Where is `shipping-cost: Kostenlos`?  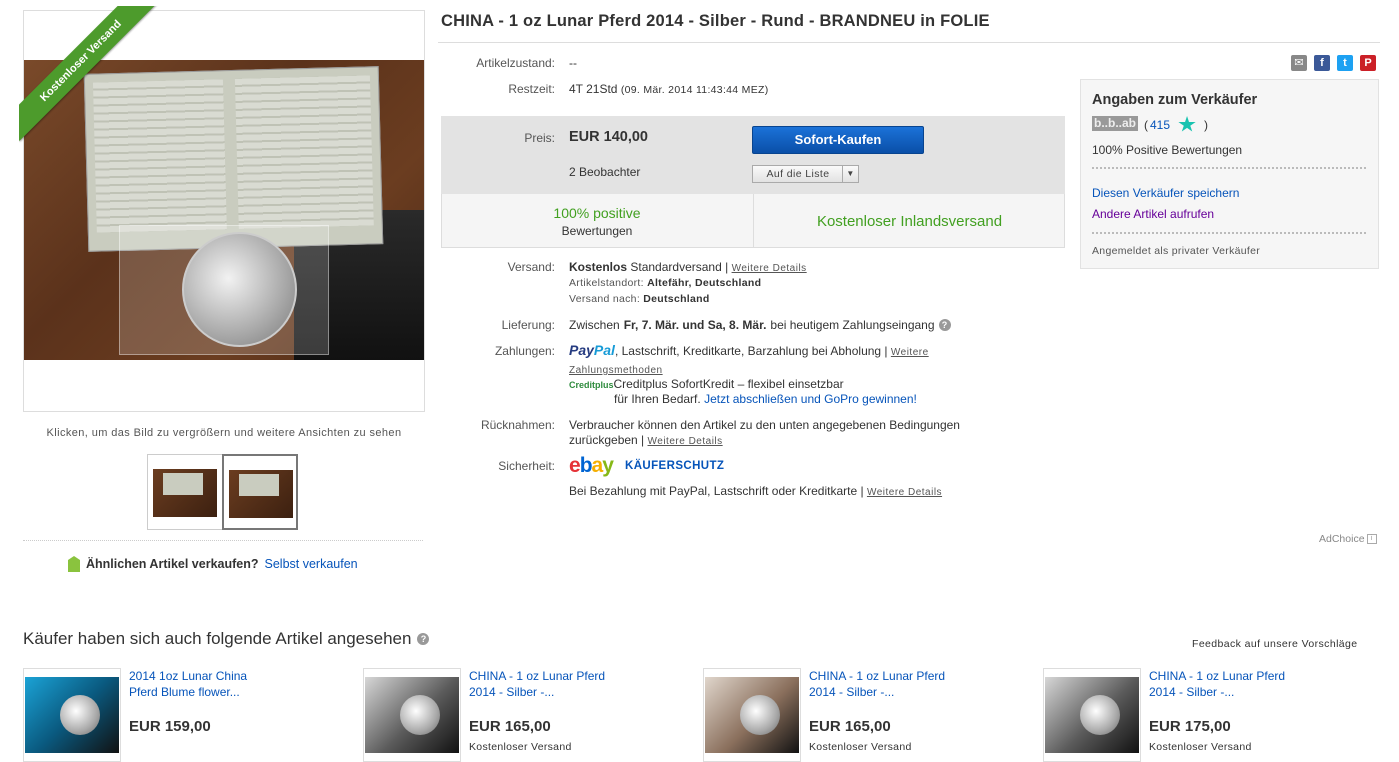
shipping-cost: Kostenlos is located at coordinates (598, 267).